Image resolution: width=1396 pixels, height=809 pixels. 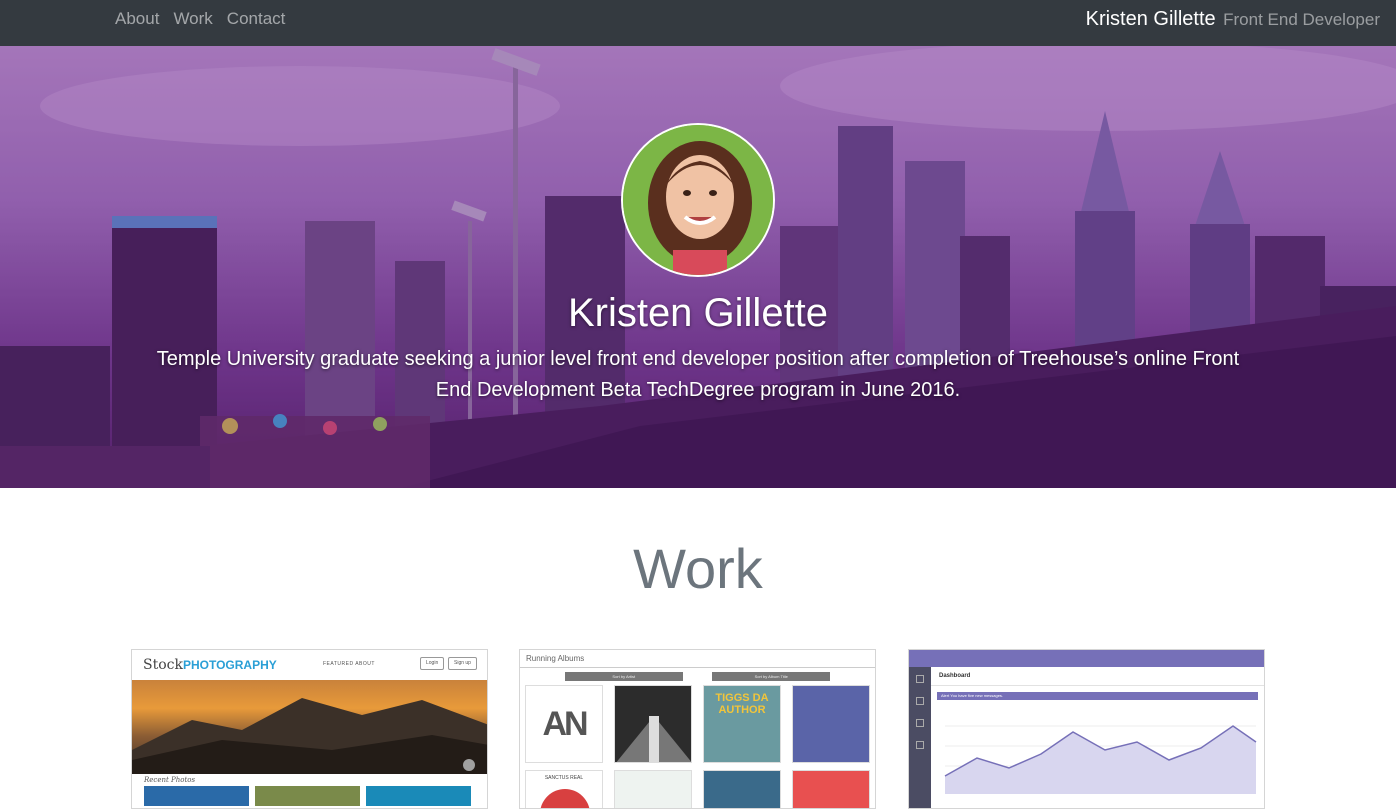 I want to click on hero-name: Kristen Gillette, so click(x=698, y=313).